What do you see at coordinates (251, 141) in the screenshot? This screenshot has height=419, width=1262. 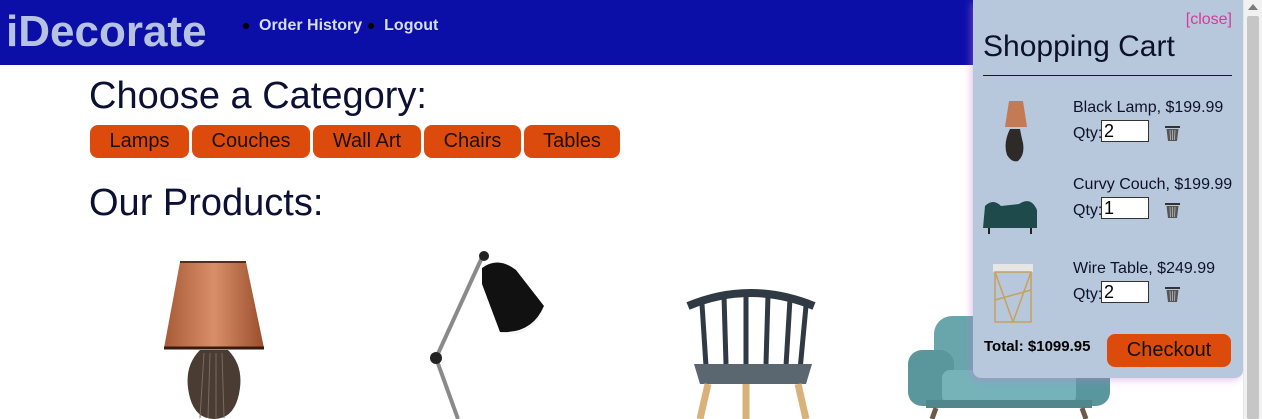 I see `category-button-couches: Couches` at bounding box center [251, 141].